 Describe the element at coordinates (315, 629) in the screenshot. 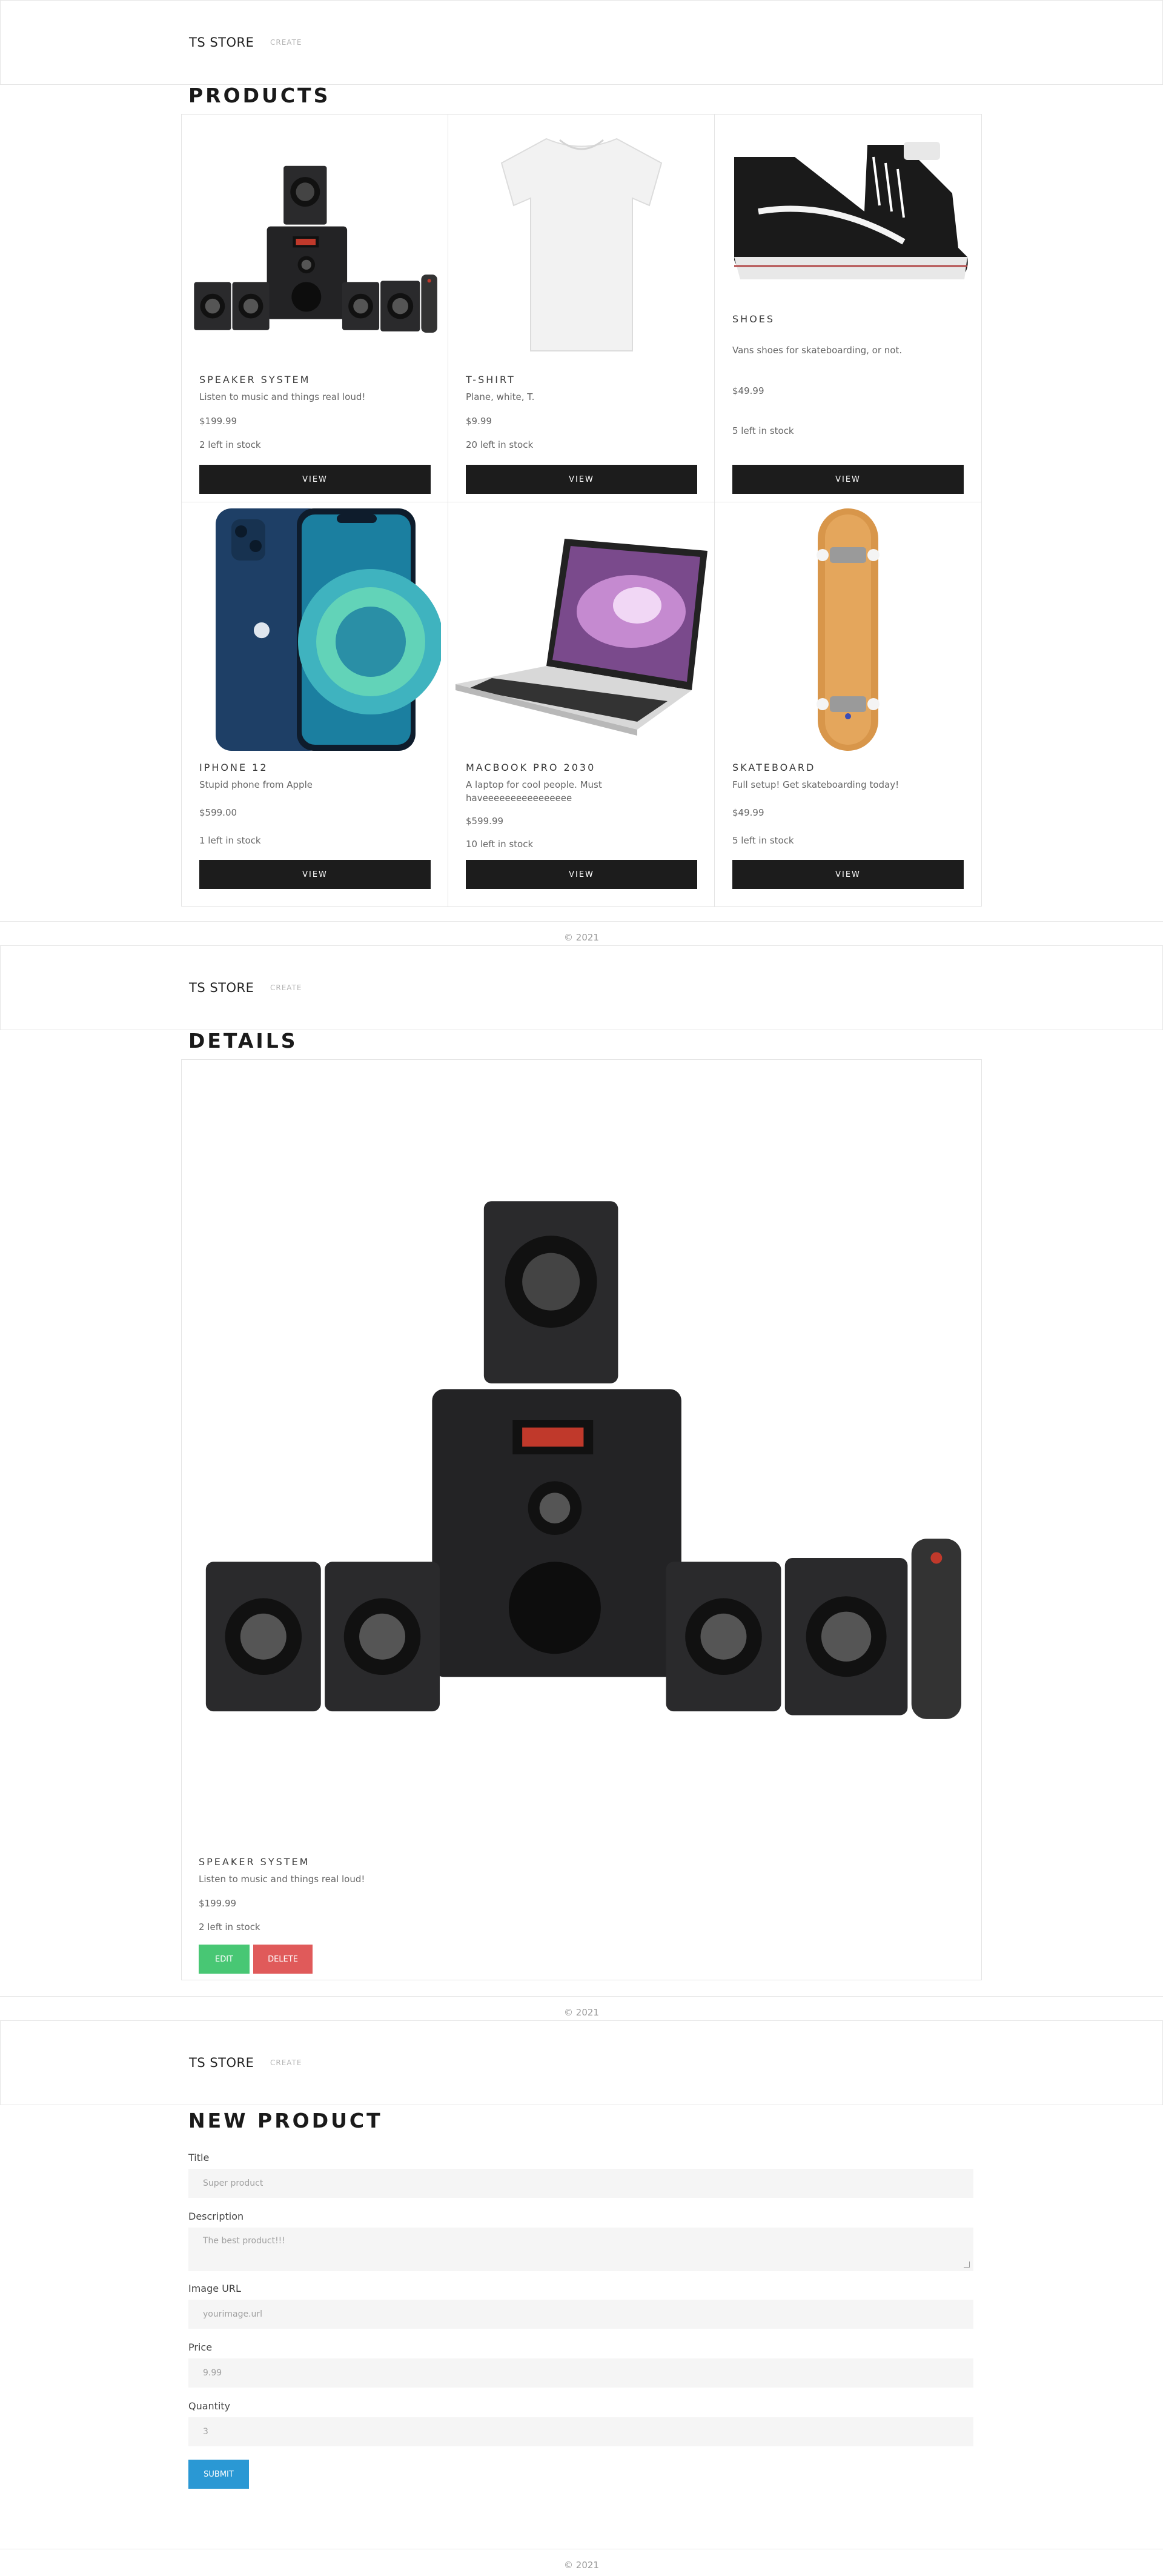

I see `iphone-image: ●` at that location.